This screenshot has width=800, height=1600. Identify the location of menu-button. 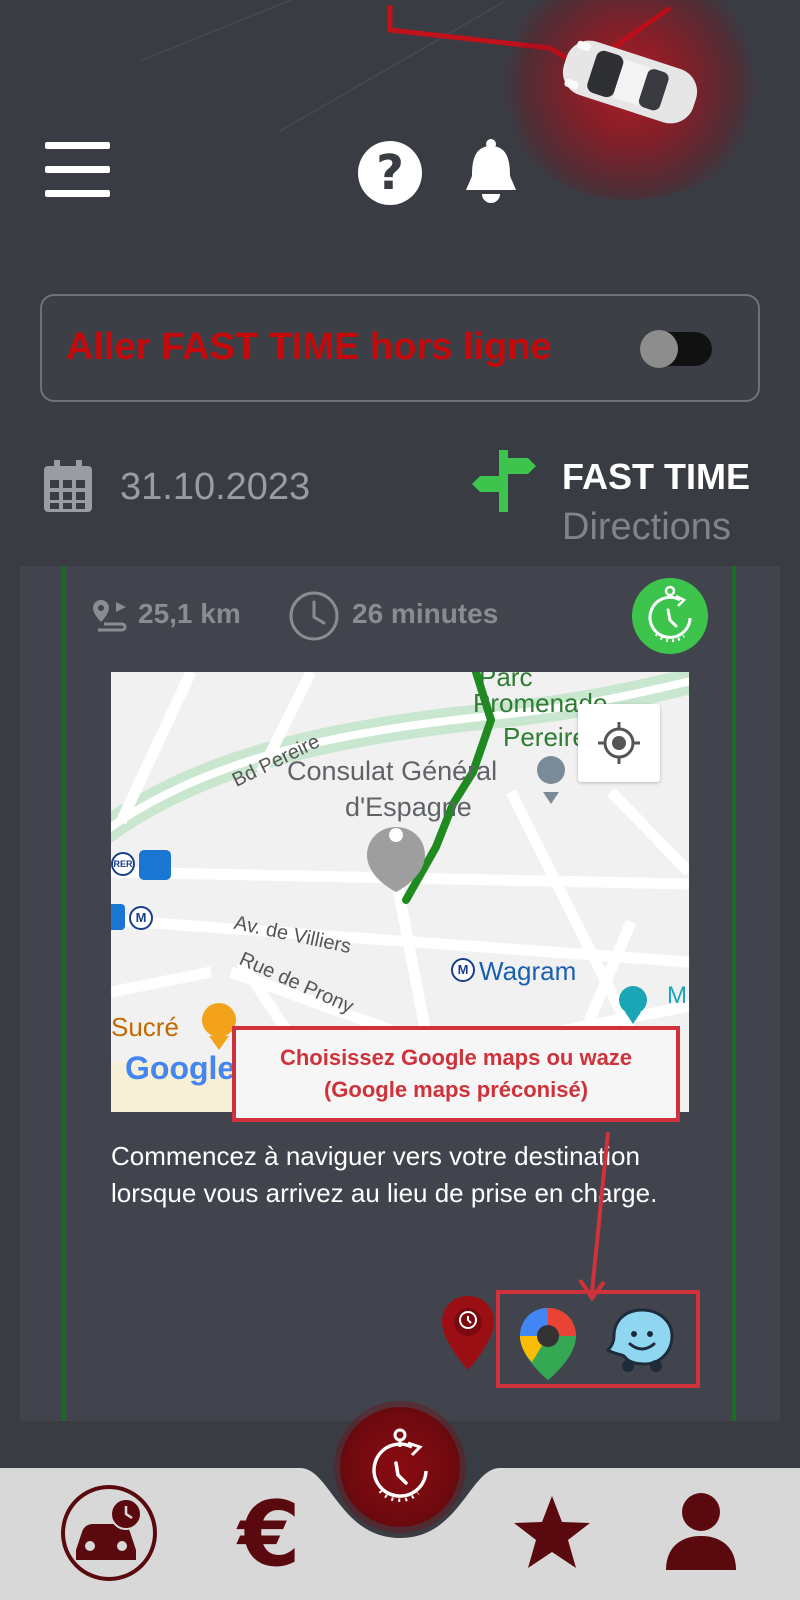
(77, 171).